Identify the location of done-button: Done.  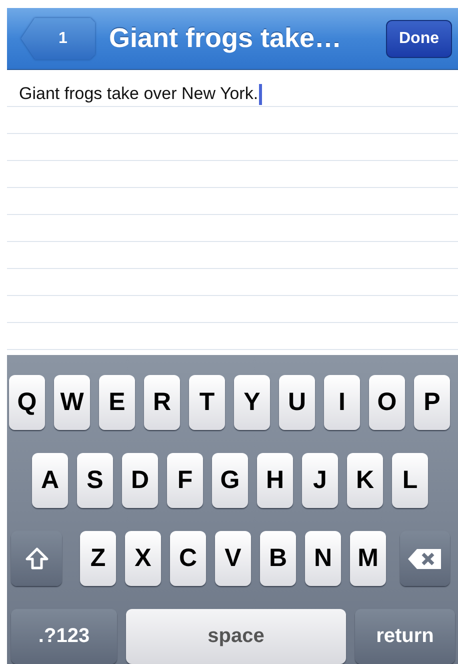
(419, 39).